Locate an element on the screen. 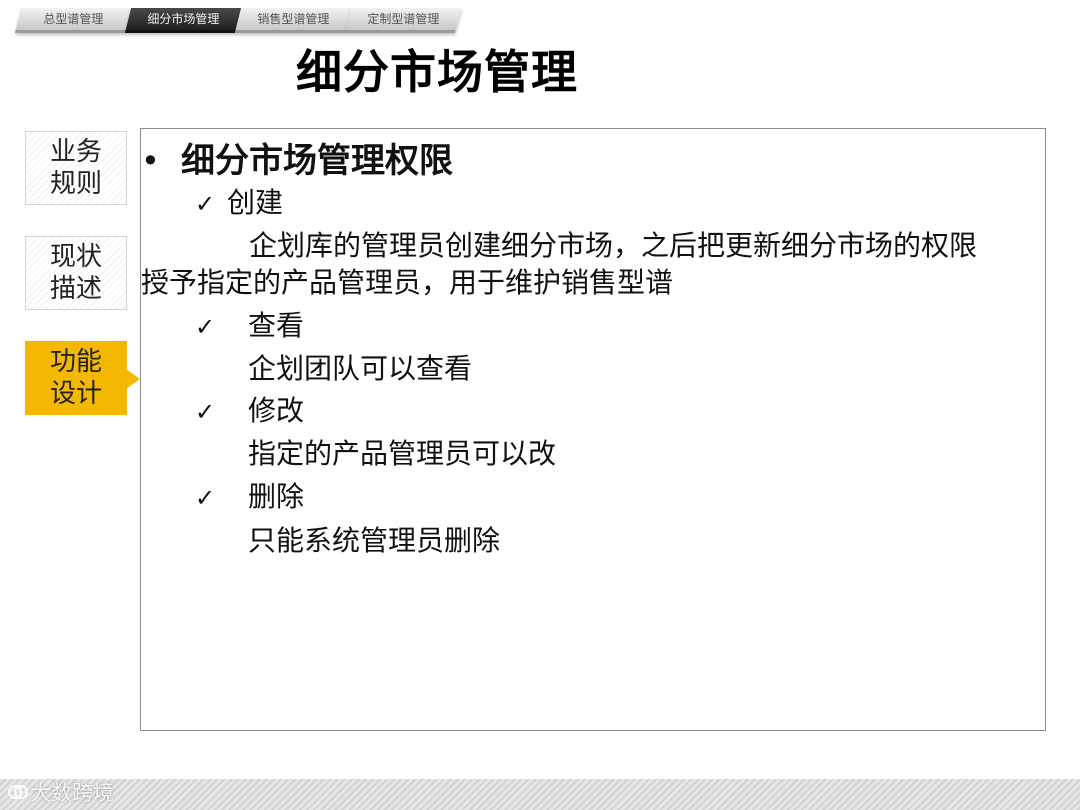 Image resolution: width=1080 pixels, height=810 pixels. watermark-logo-icon is located at coordinates (18, 792).